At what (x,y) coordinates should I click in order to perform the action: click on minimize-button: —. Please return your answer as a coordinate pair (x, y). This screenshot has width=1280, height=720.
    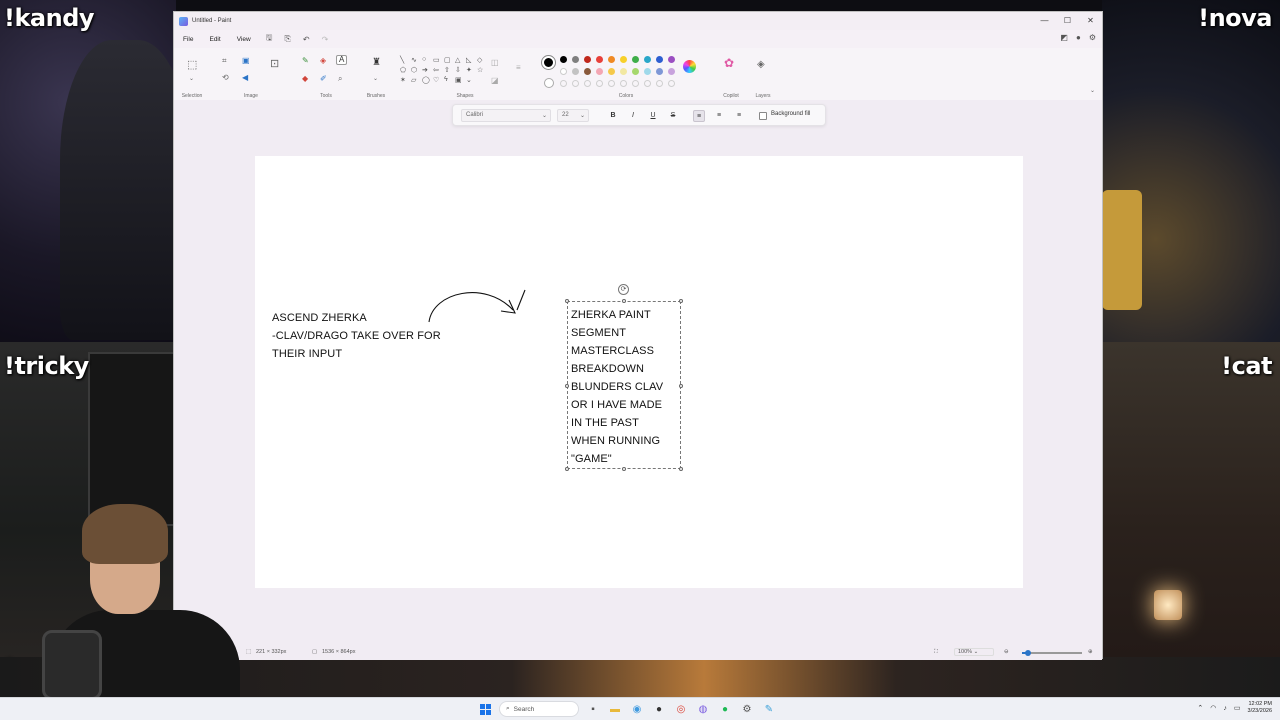
    Looking at the image, I should click on (1044, 20).